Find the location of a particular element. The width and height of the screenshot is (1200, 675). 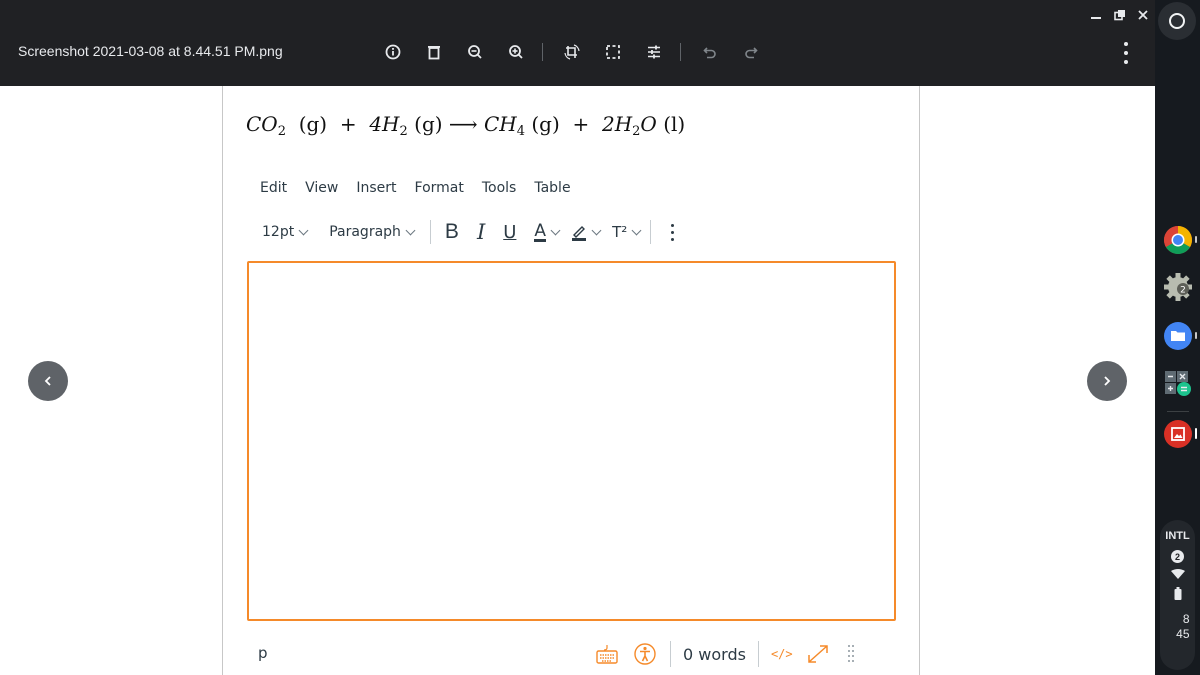

rotate-icon is located at coordinates (572, 52).